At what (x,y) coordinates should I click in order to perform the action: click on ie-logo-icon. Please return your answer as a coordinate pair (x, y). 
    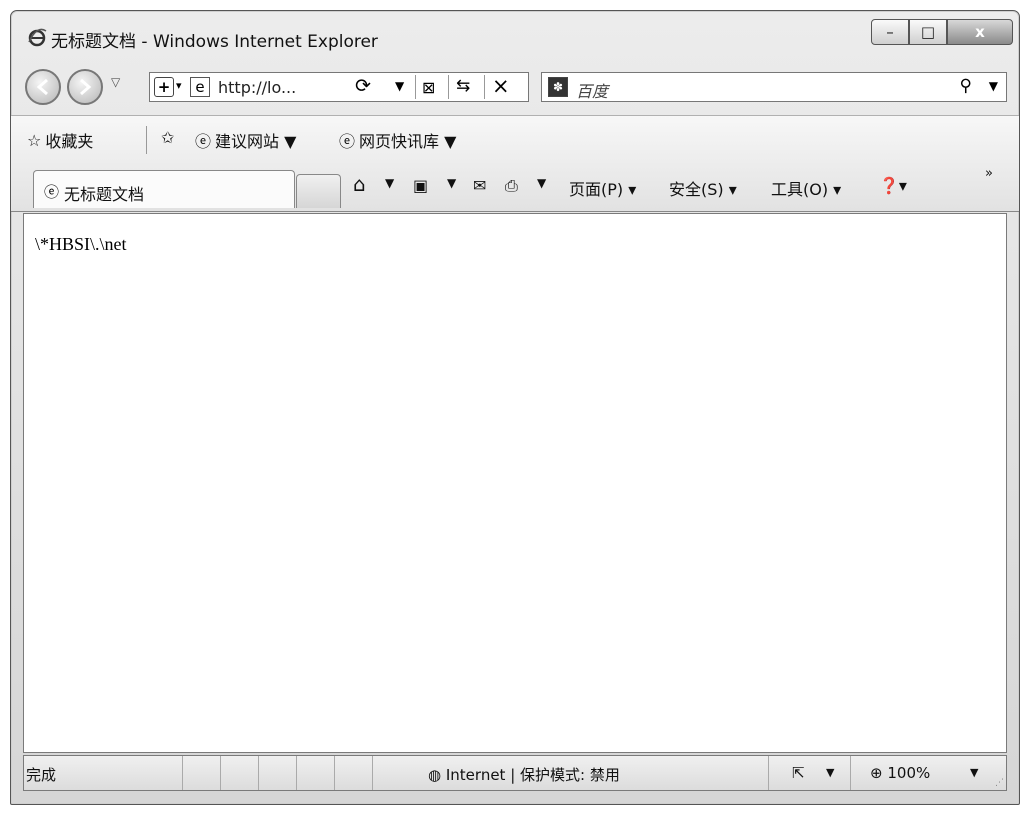
    Looking at the image, I should click on (37, 37).